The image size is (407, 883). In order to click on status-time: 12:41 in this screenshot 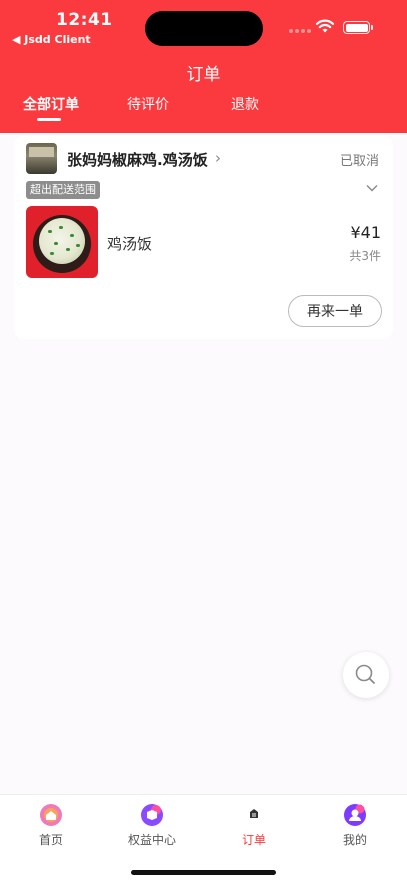, I will do `click(84, 20)`.